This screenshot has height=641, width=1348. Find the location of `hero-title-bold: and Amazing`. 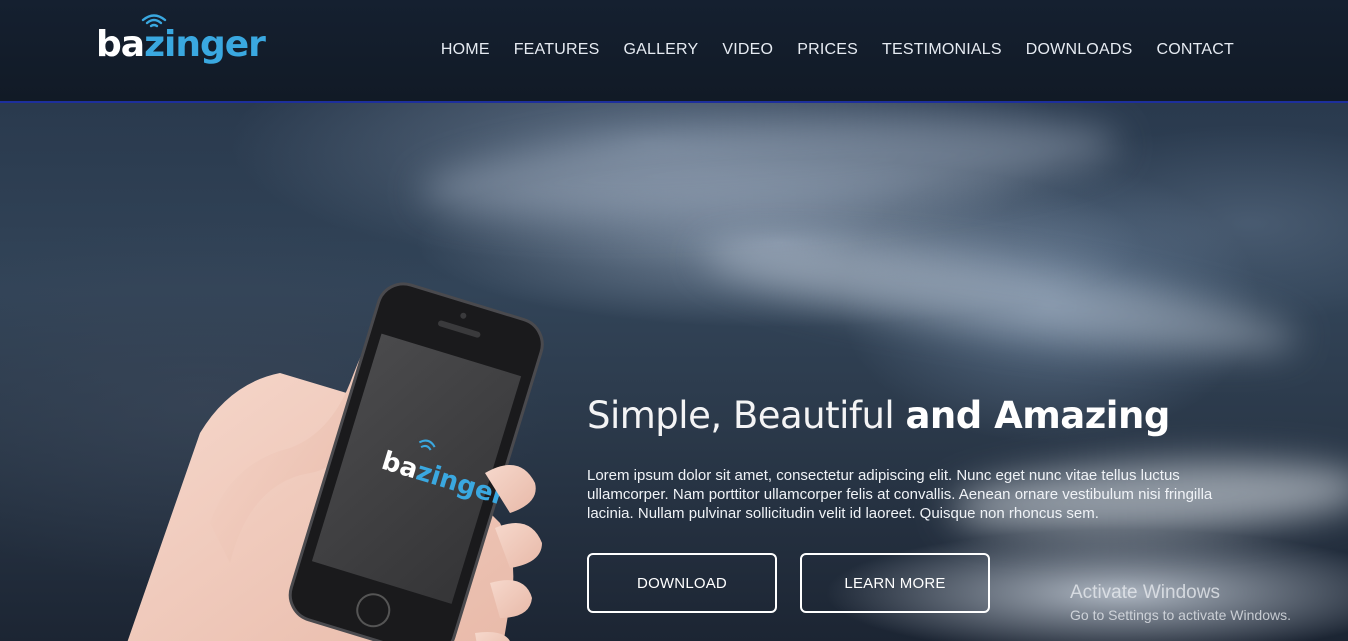

hero-title-bold: and Amazing is located at coordinates (1037, 415).